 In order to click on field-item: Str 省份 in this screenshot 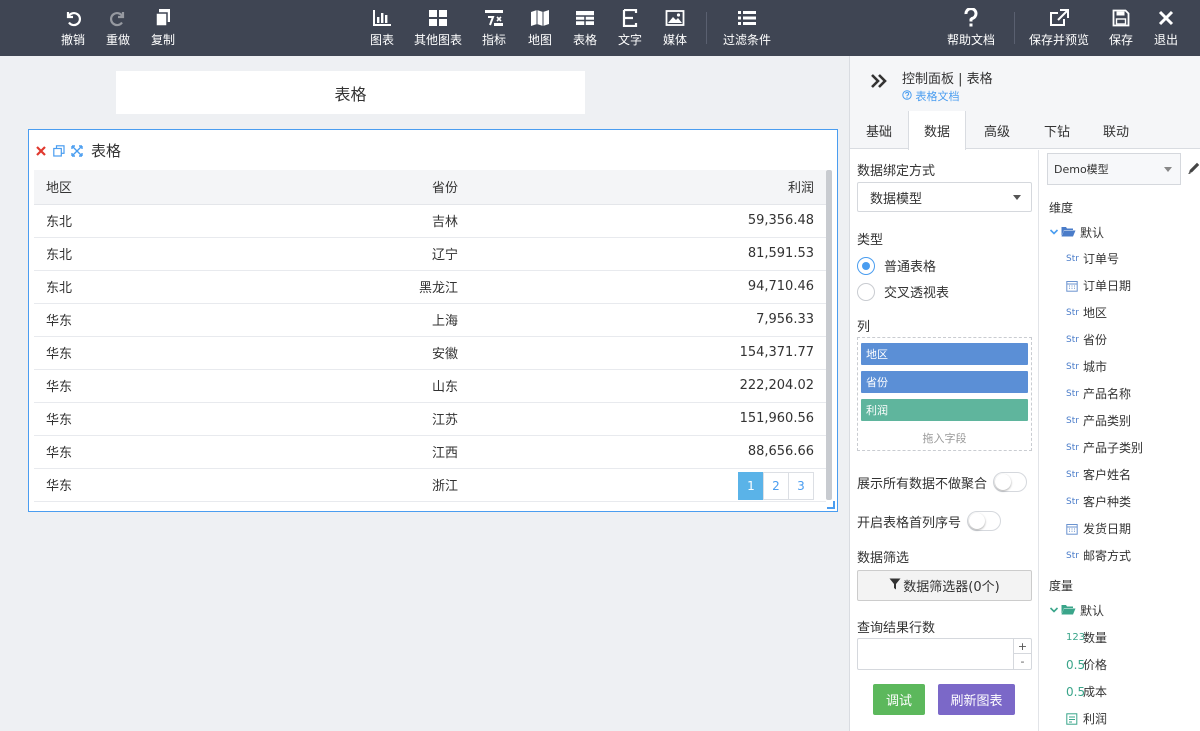, I will do `click(1086, 339)`.